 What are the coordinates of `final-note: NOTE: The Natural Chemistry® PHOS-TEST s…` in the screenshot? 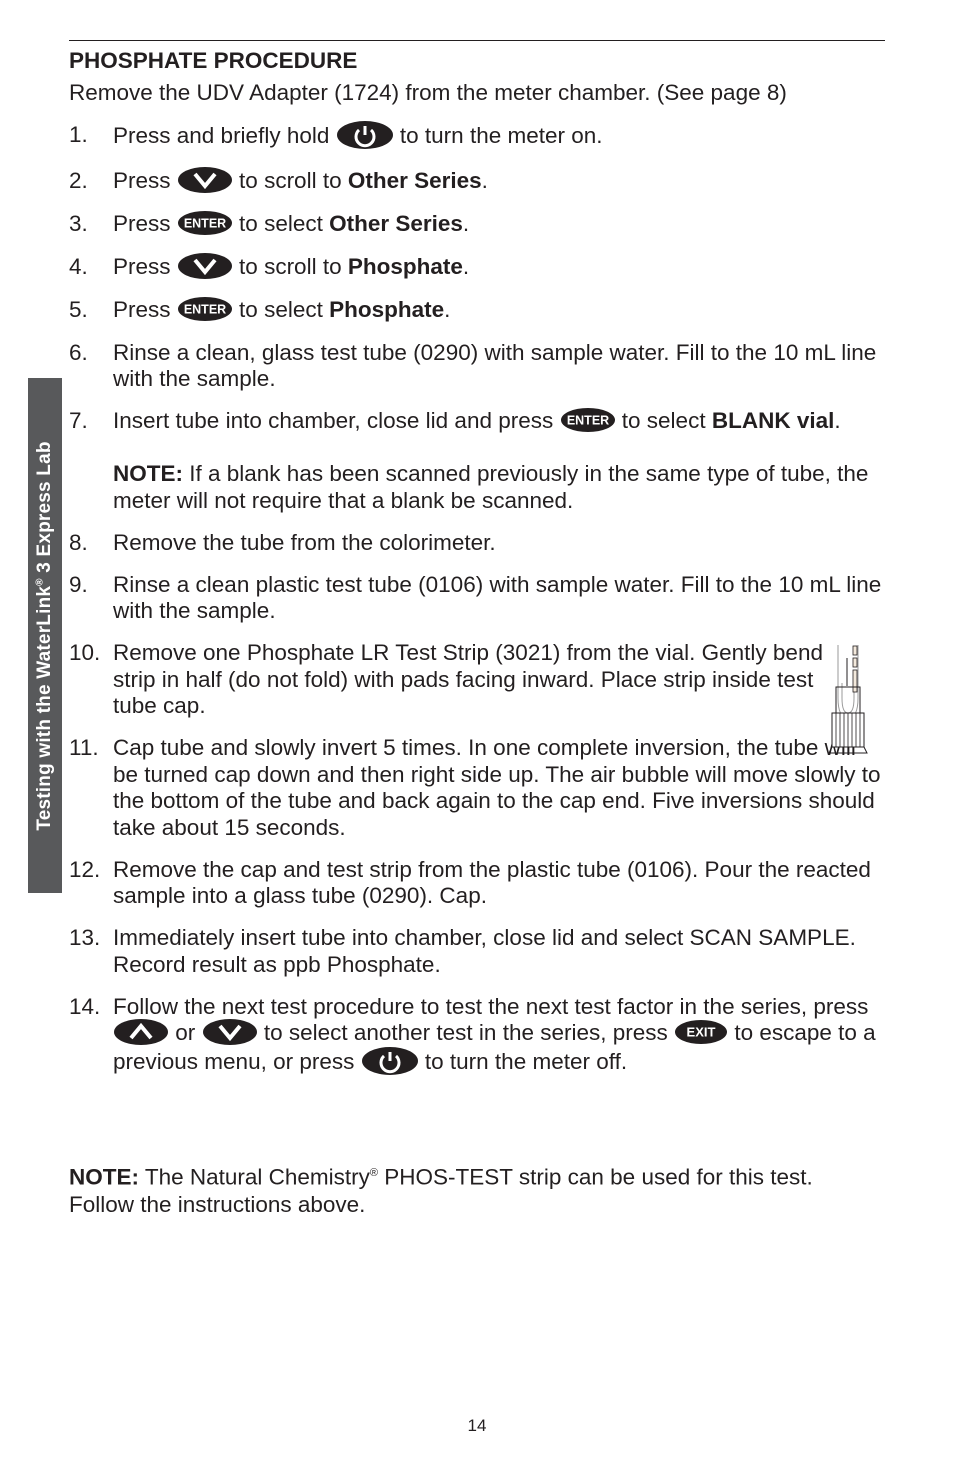 It's located at (476, 1189).